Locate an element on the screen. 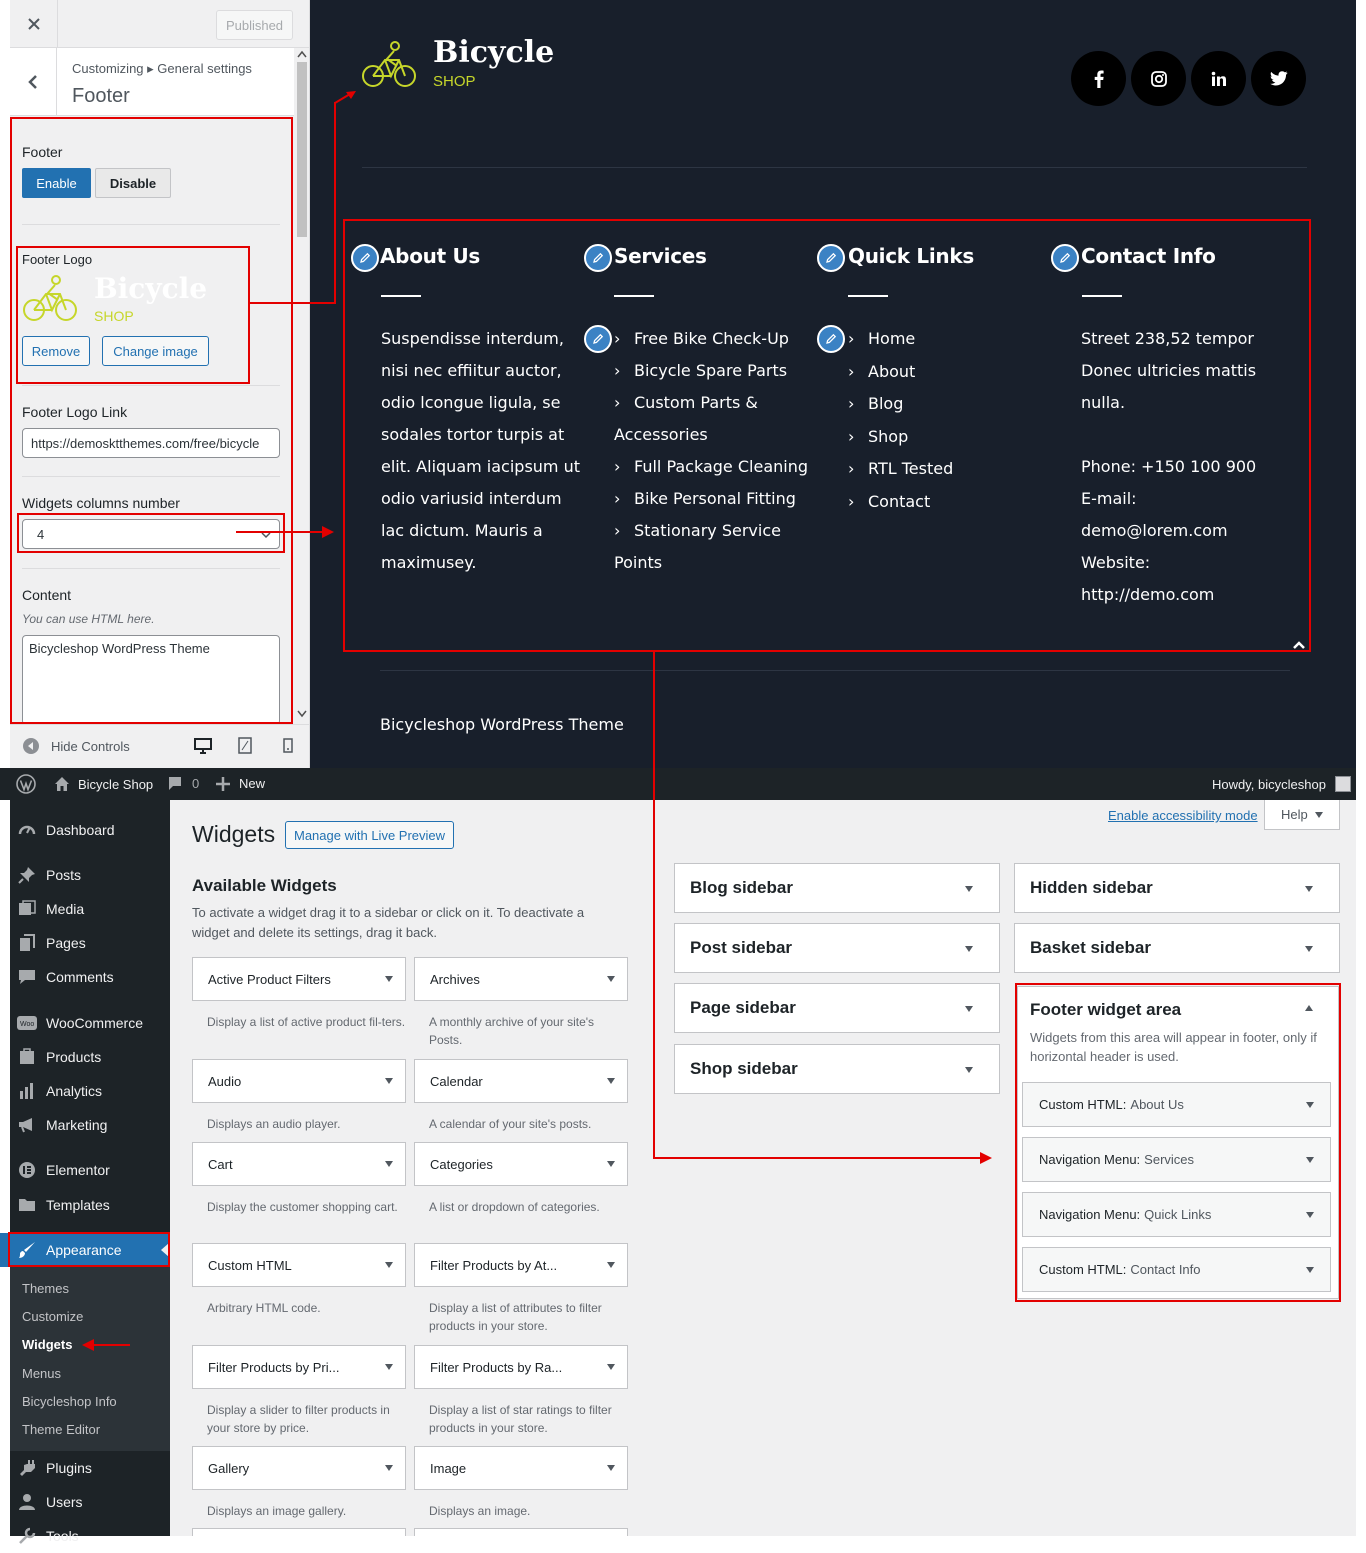 This screenshot has width=1366, height=1553. sidebar-hidden: Hidden sidebar is located at coordinates (1177, 888).